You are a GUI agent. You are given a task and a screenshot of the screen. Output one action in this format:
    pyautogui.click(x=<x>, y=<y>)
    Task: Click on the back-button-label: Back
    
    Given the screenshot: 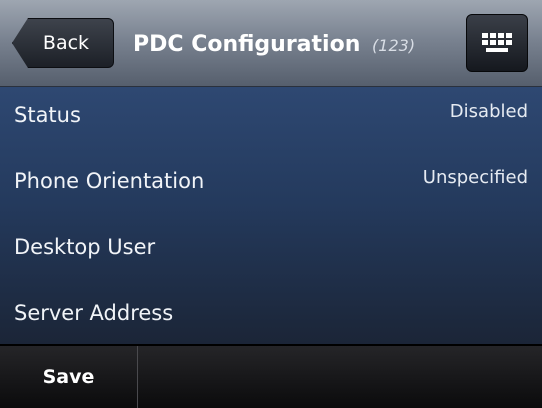 What is the action you would take?
    pyautogui.click(x=66, y=43)
    